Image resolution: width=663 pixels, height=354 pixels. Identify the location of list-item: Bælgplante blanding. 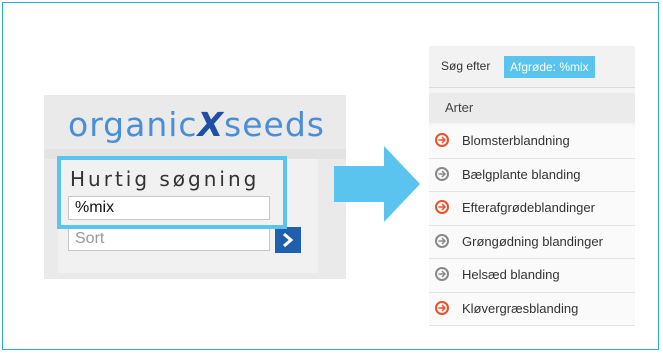
(532, 175).